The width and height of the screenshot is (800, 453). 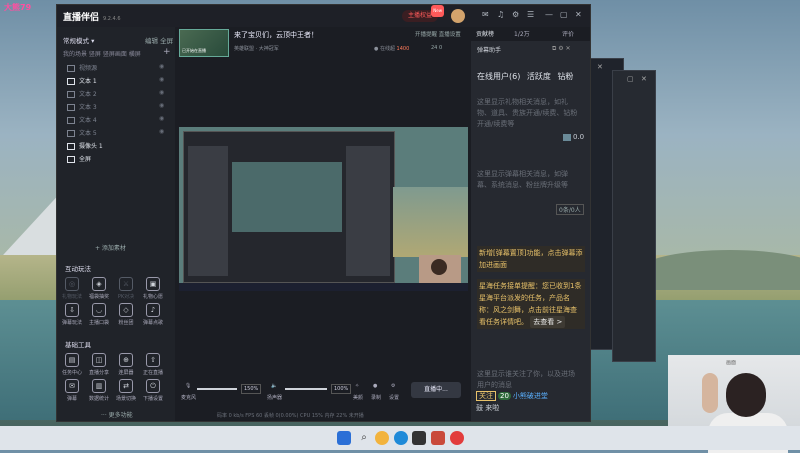 What do you see at coordinates (419, 438) in the screenshot?
I see `app-icon` at bounding box center [419, 438].